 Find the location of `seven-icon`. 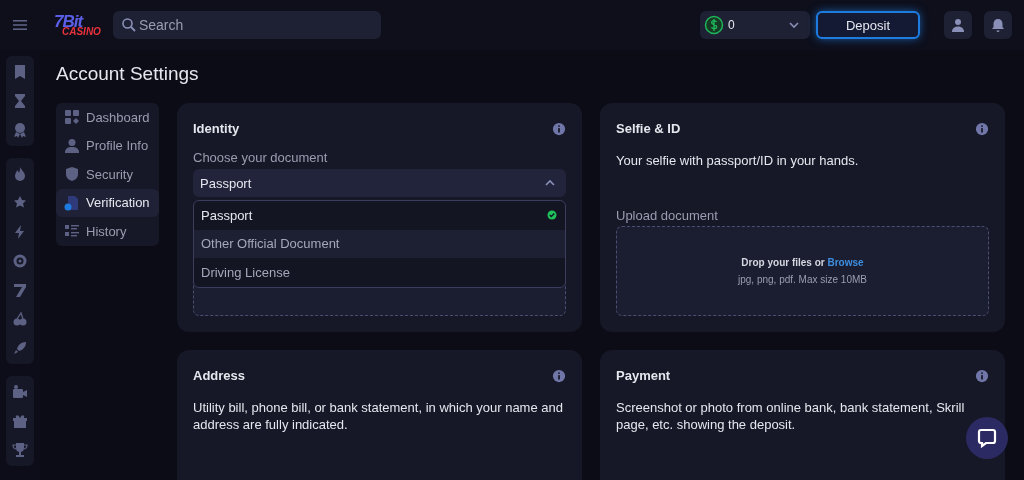

seven-icon is located at coordinates (20, 290).